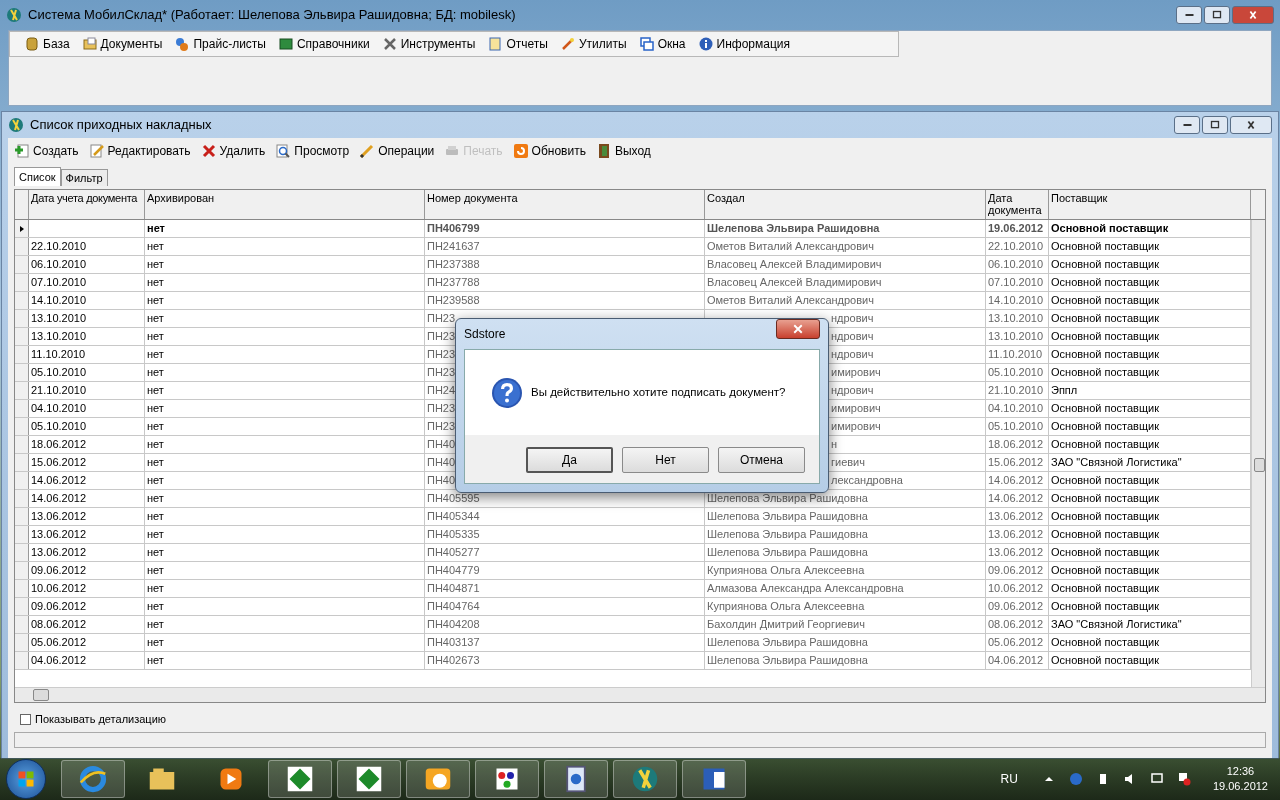 The height and width of the screenshot is (800, 1280). Describe the element at coordinates (565, 534) in the screenshot. I see `table-cell: ПН405335` at that location.